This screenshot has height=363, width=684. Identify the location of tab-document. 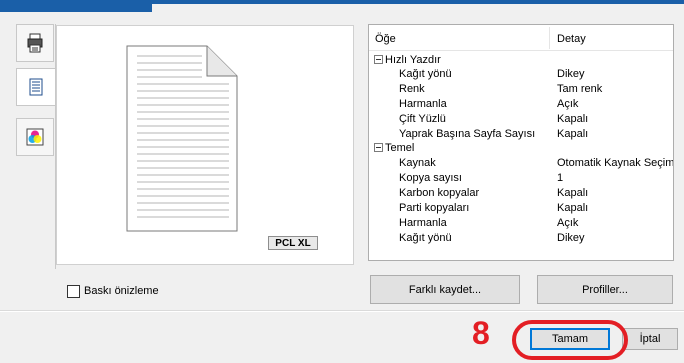
(36, 87).